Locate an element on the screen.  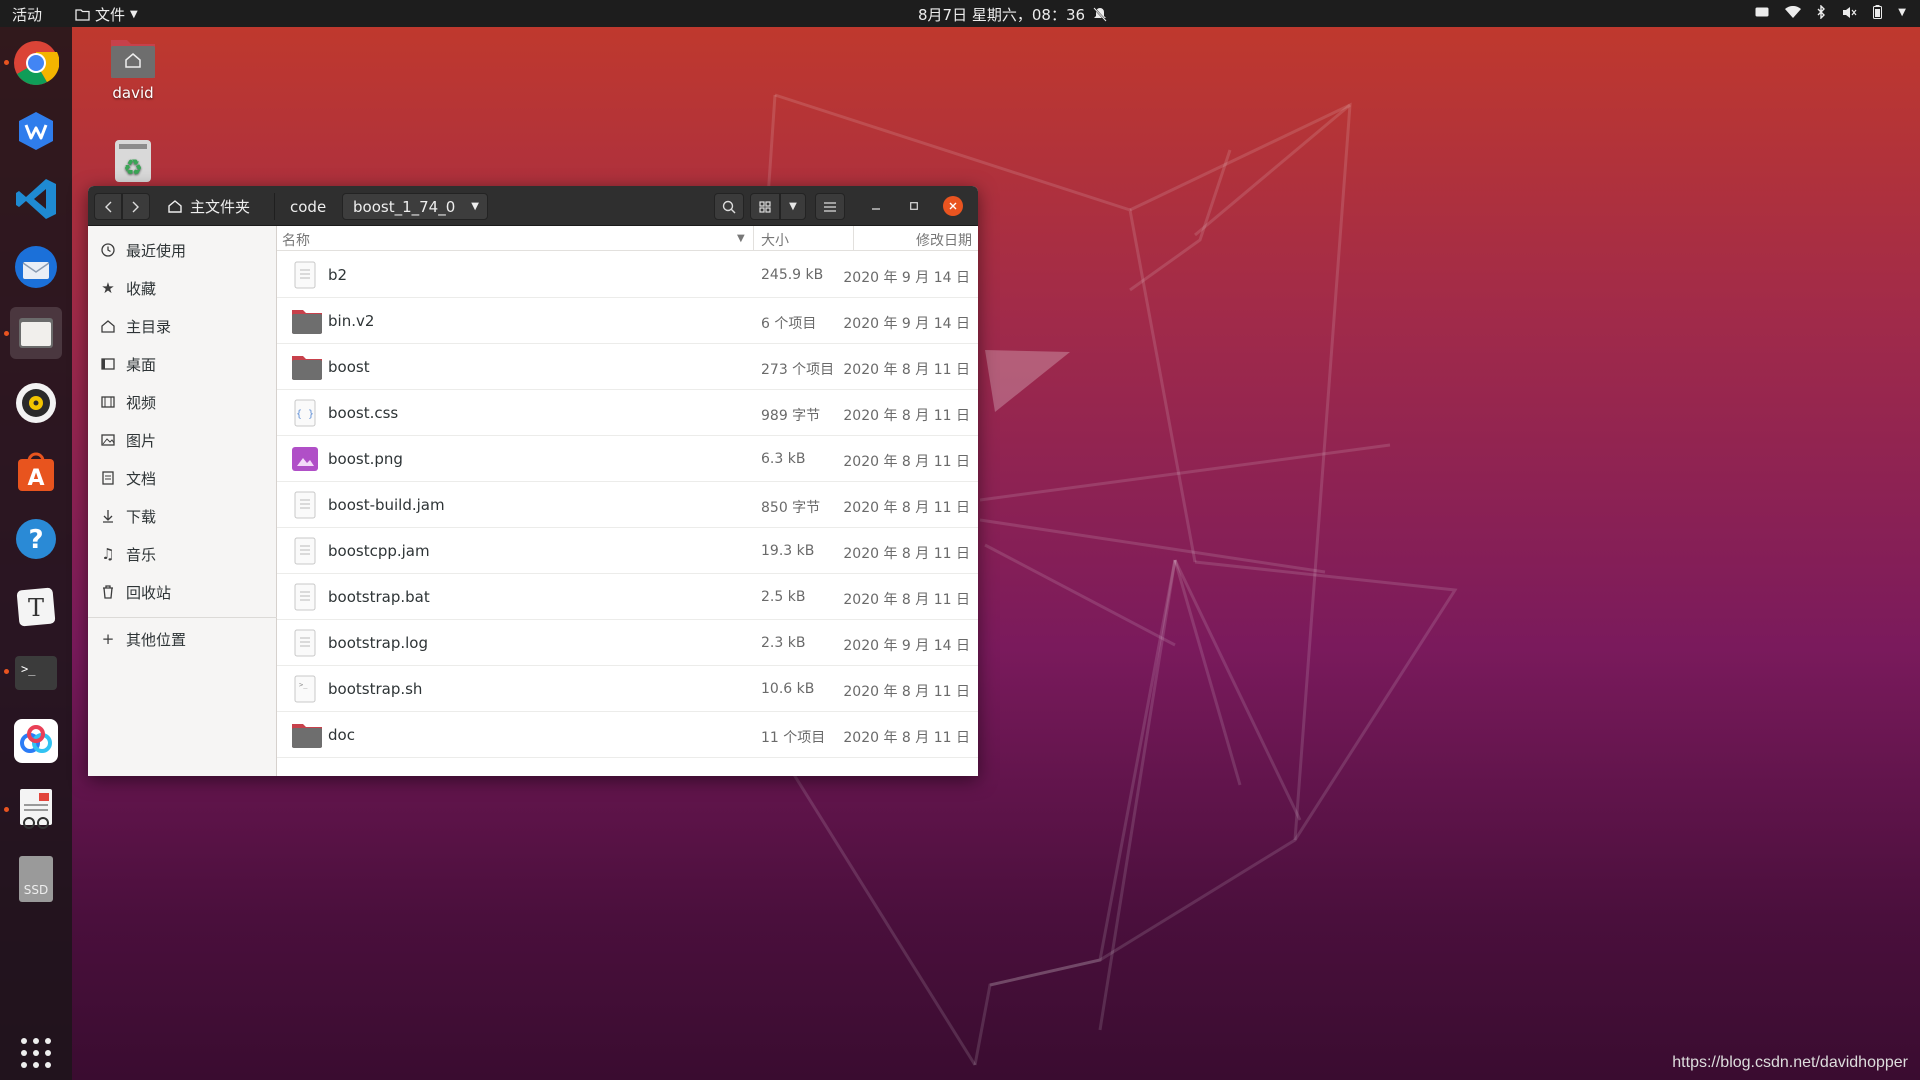
file-modified-date: 2020 年 8 月 11 日 is located at coordinates (906, 692).